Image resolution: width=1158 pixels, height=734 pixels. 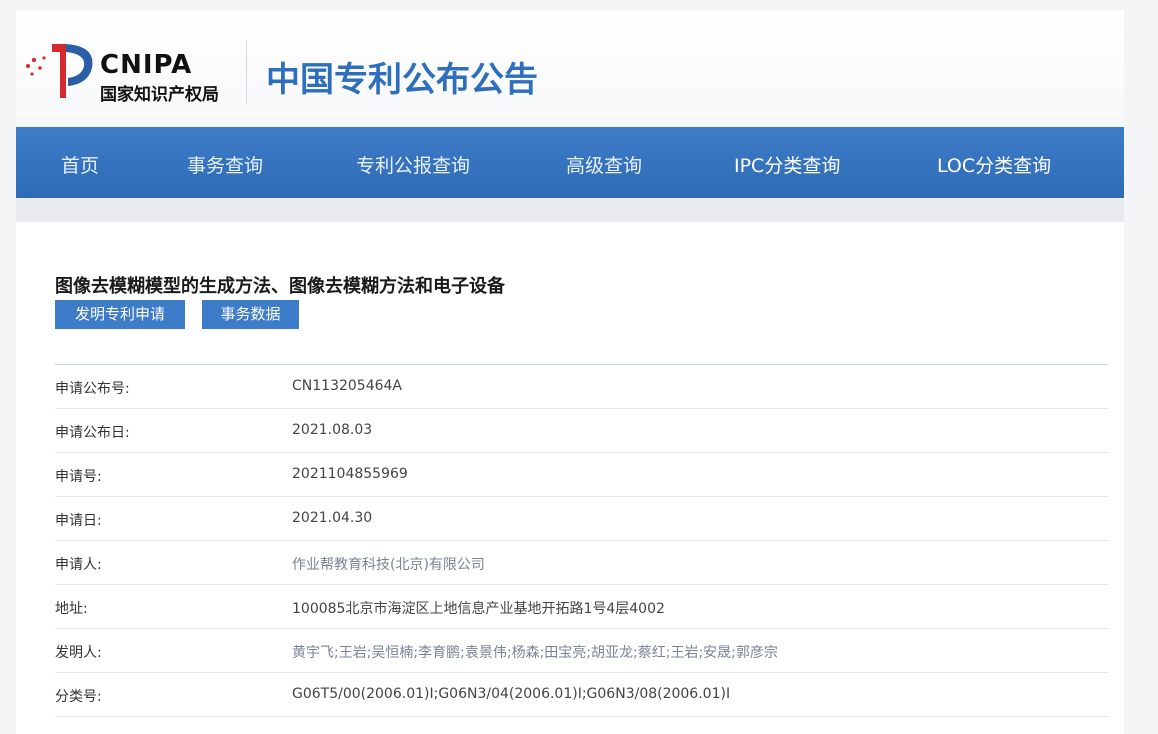 What do you see at coordinates (581, 519) in the screenshot?
I see `table-row: 申请日: 2021.04.30` at bounding box center [581, 519].